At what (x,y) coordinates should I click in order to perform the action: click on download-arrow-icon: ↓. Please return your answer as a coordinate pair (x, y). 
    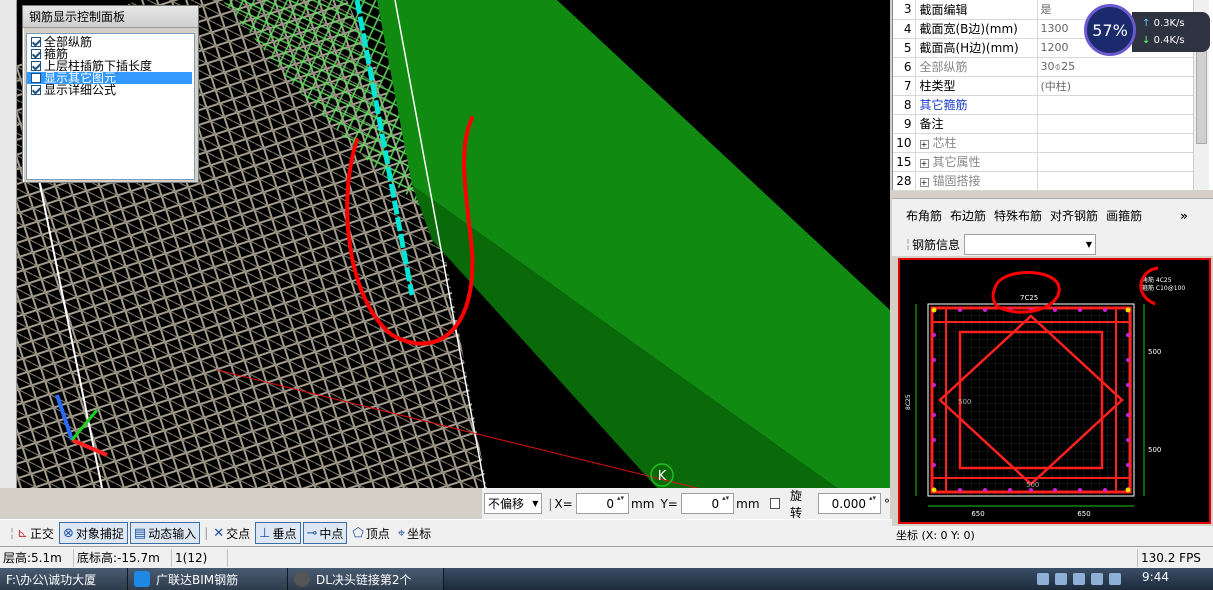
    Looking at the image, I should click on (1146, 40).